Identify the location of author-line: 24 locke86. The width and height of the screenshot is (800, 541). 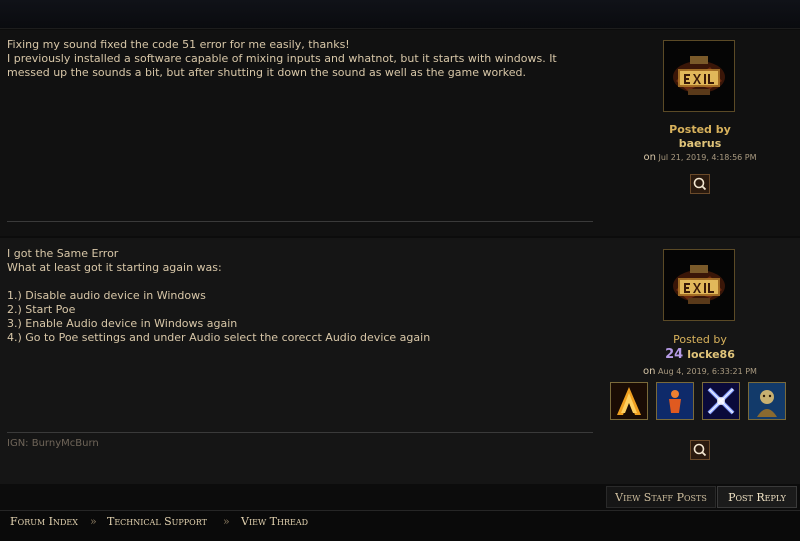
(700, 354).